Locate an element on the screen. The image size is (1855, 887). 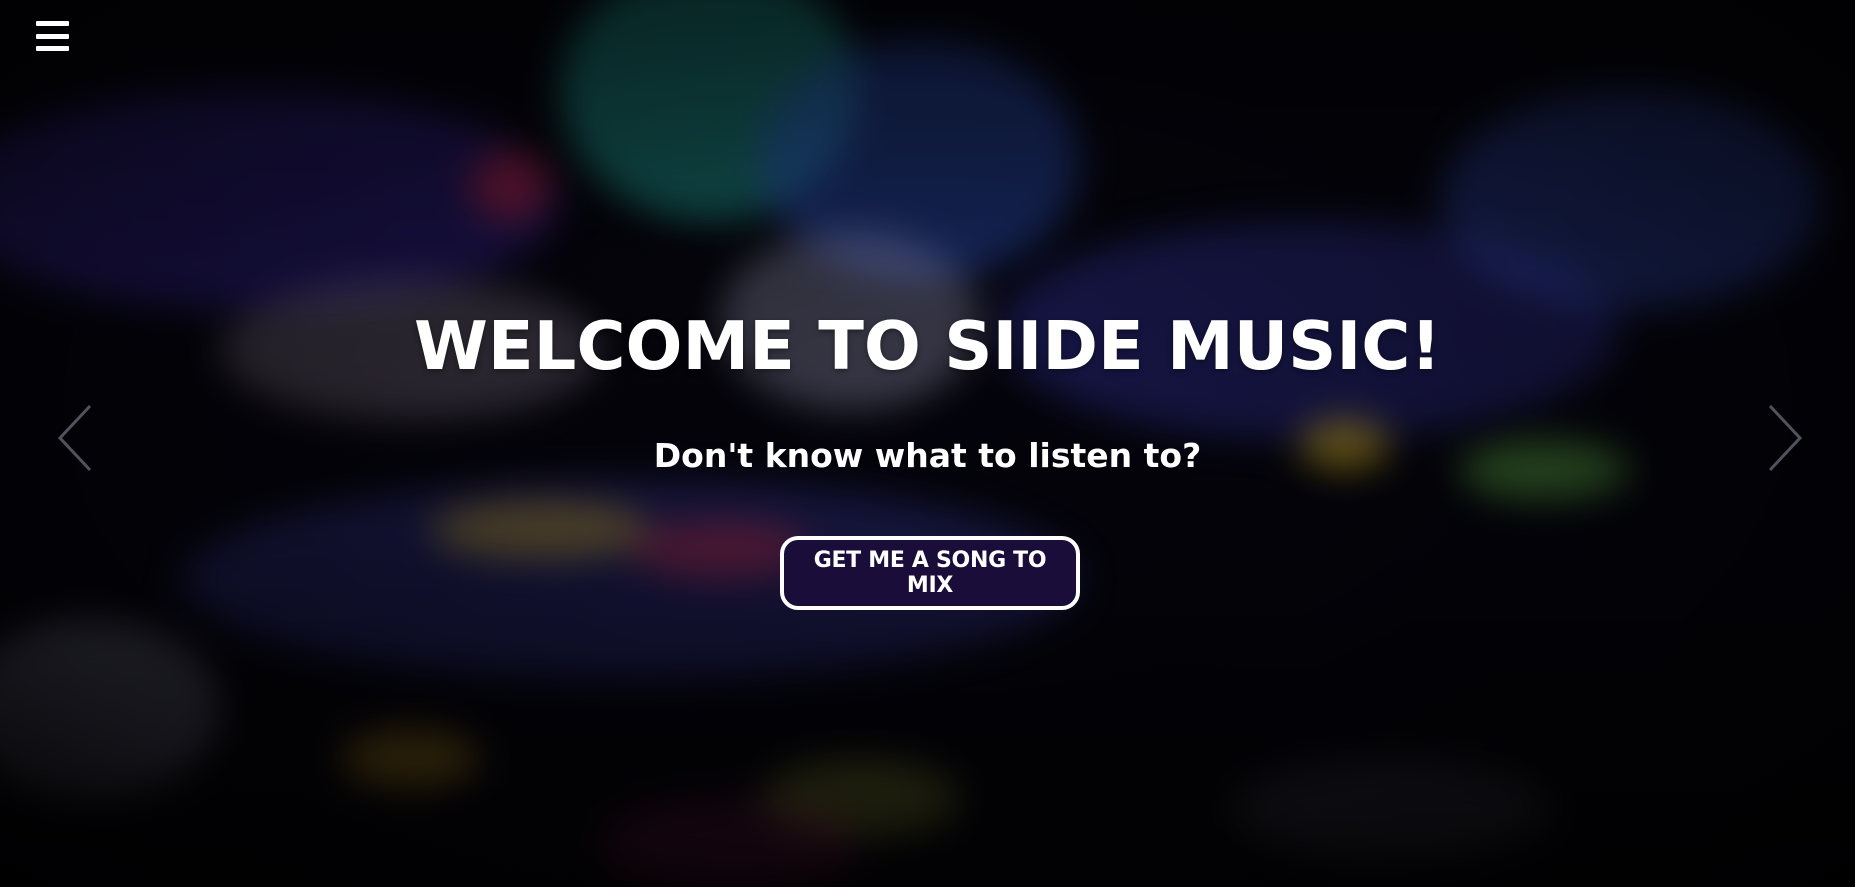
hero-title: WELCOME TO SIIDE MUSIC! is located at coordinates (927, 346).